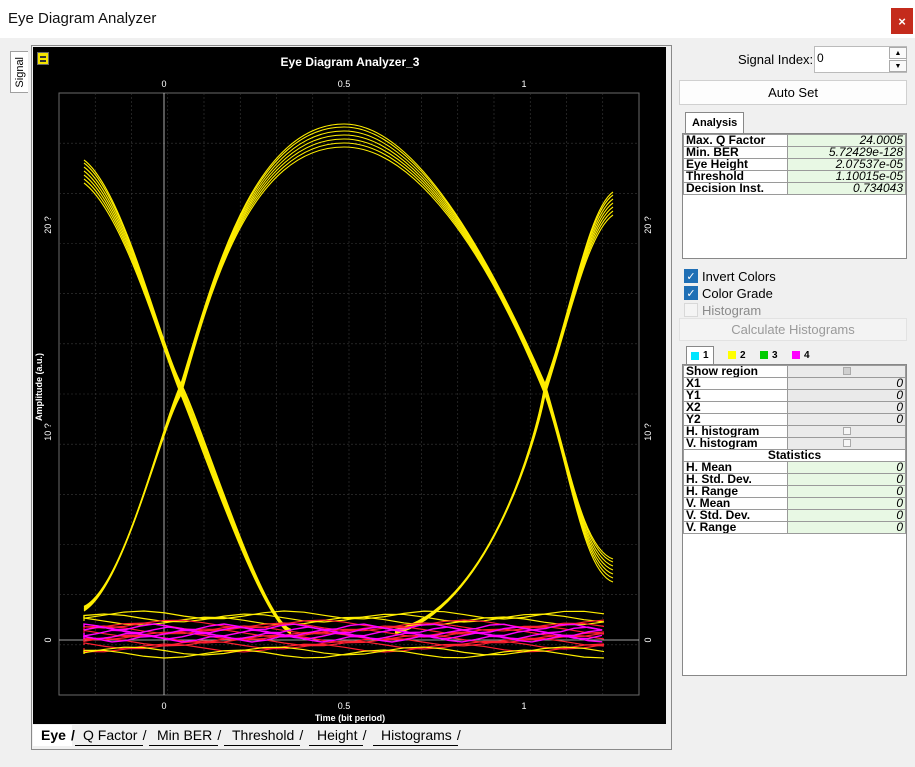  What do you see at coordinates (732, 310) in the screenshot?
I see `histogram-label: Histogram` at bounding box center [732, 310].